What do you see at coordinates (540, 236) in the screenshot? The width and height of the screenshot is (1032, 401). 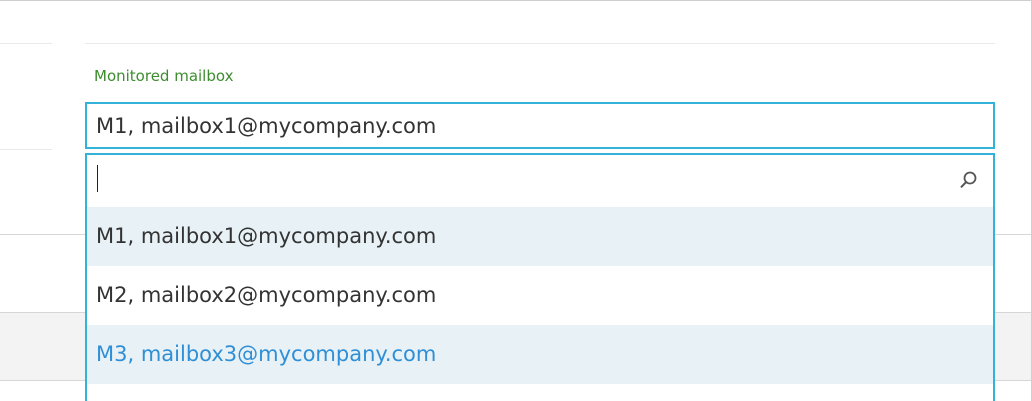 I see `mailbox-option-m1: M1, mailbox1@mycompany.com` at bounding box center [540, 236].